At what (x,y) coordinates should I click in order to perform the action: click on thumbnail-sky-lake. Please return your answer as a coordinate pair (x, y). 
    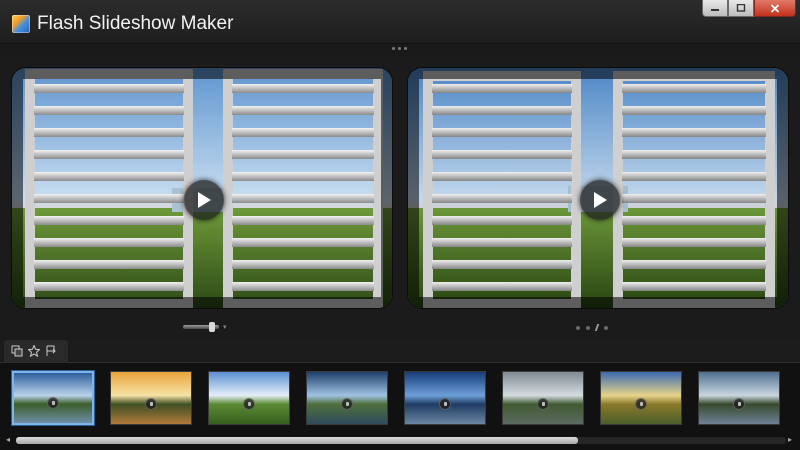
    Looking at the image, I should click on (53, 398).